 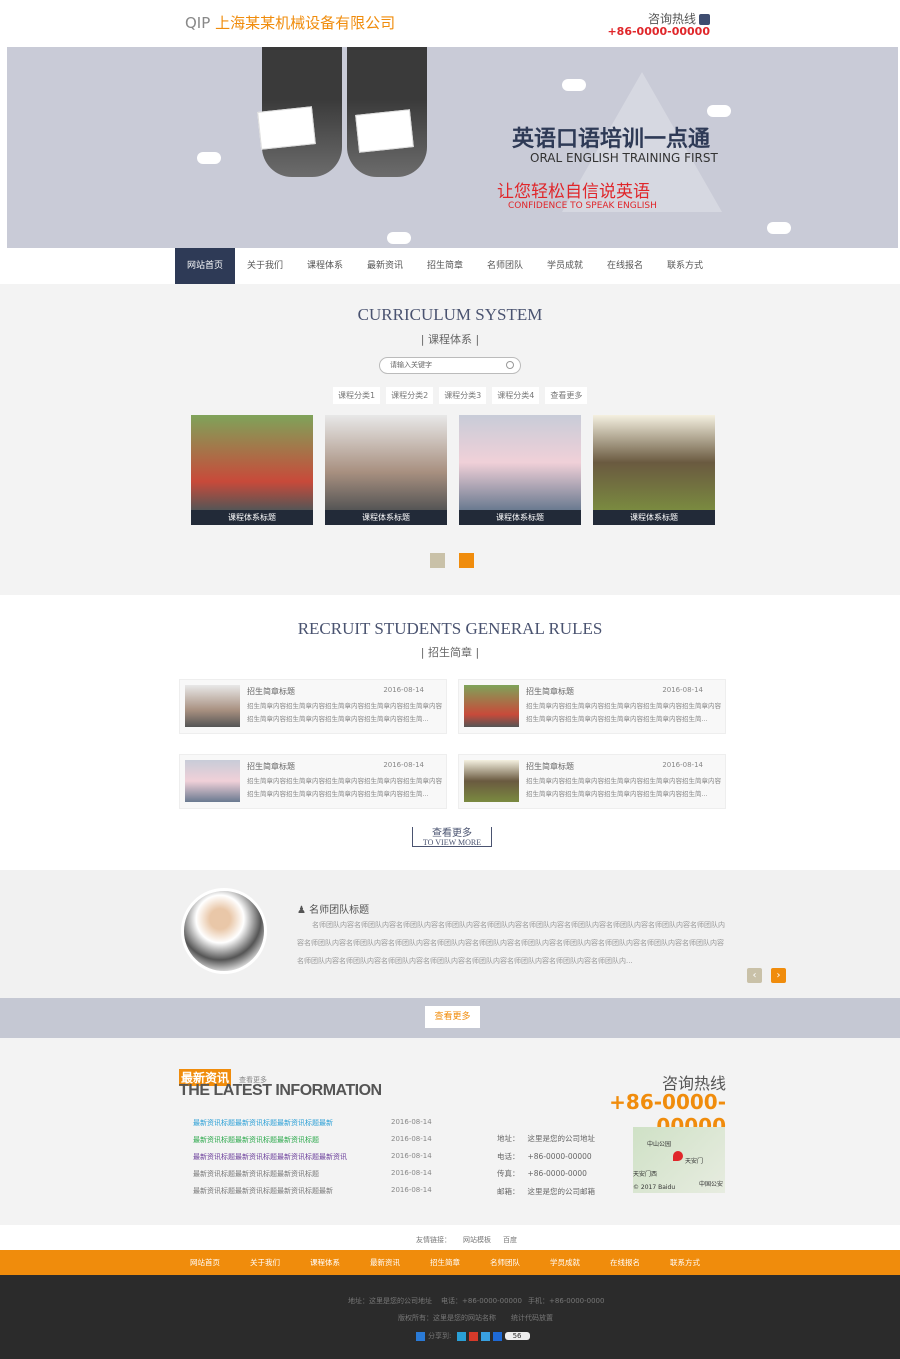 I want to click on category-tab: 课程分类2, so click(x=410, y=395).